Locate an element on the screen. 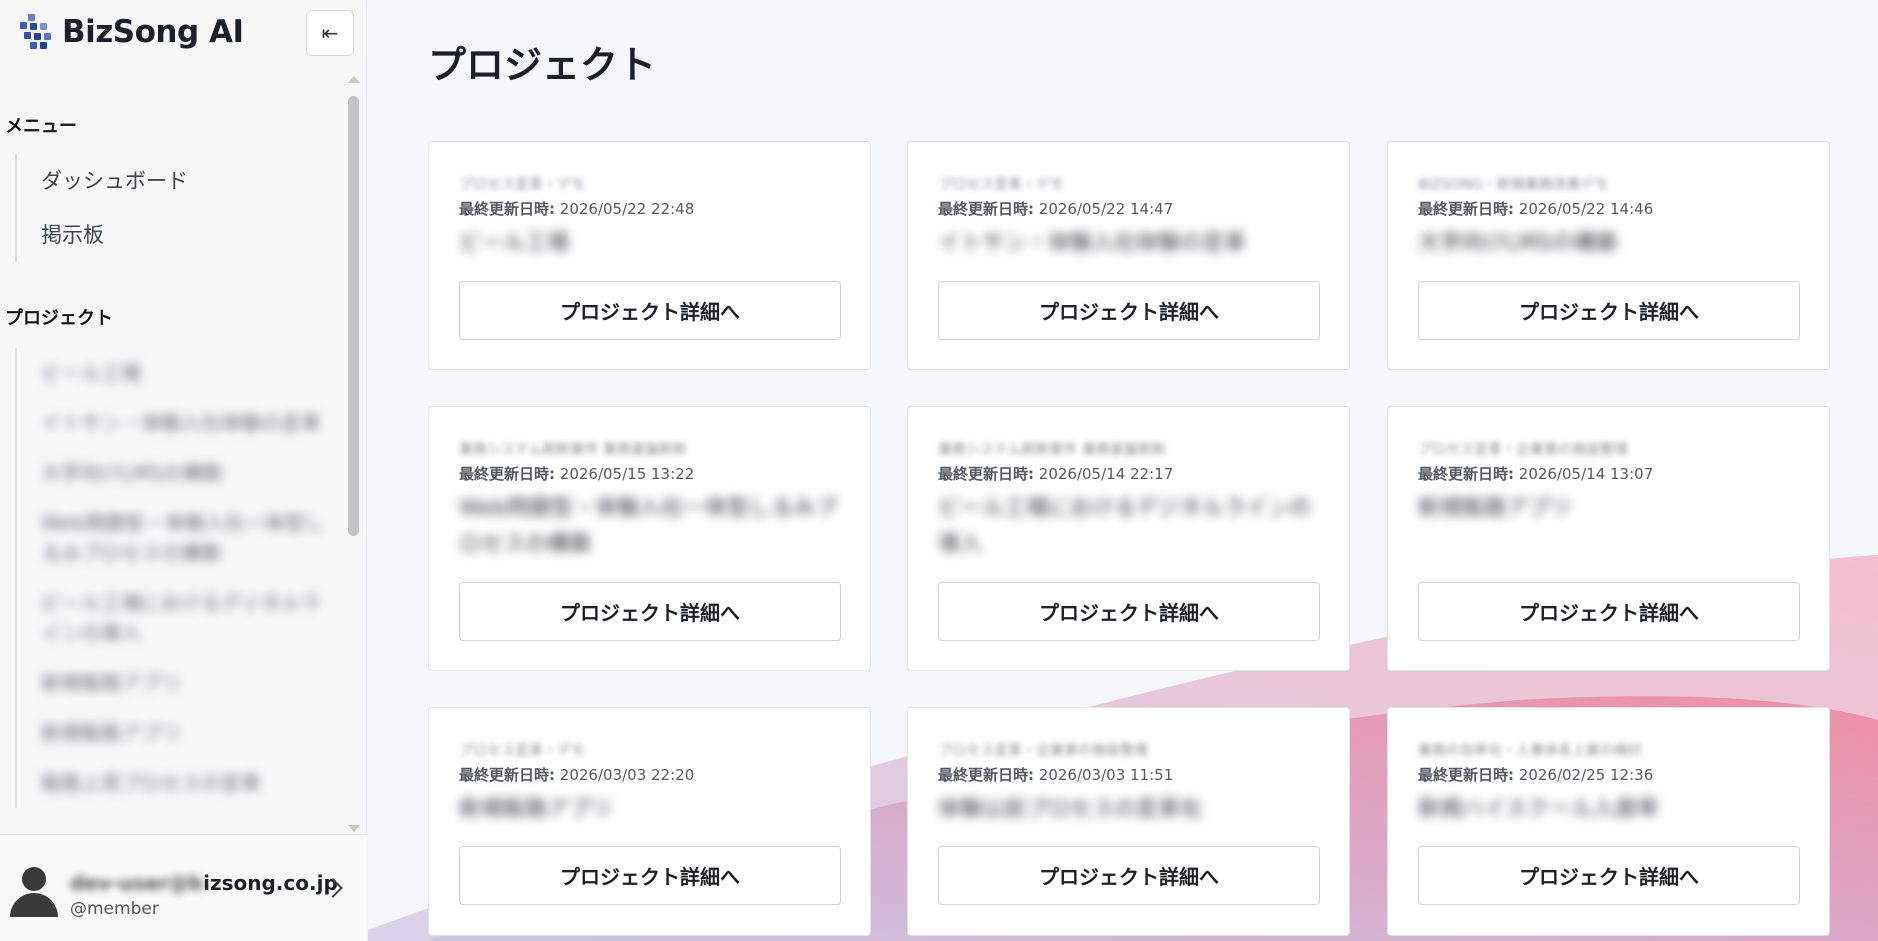  user-email: dev-user@bizsong.co.jp is located at coordinates (204, 883).